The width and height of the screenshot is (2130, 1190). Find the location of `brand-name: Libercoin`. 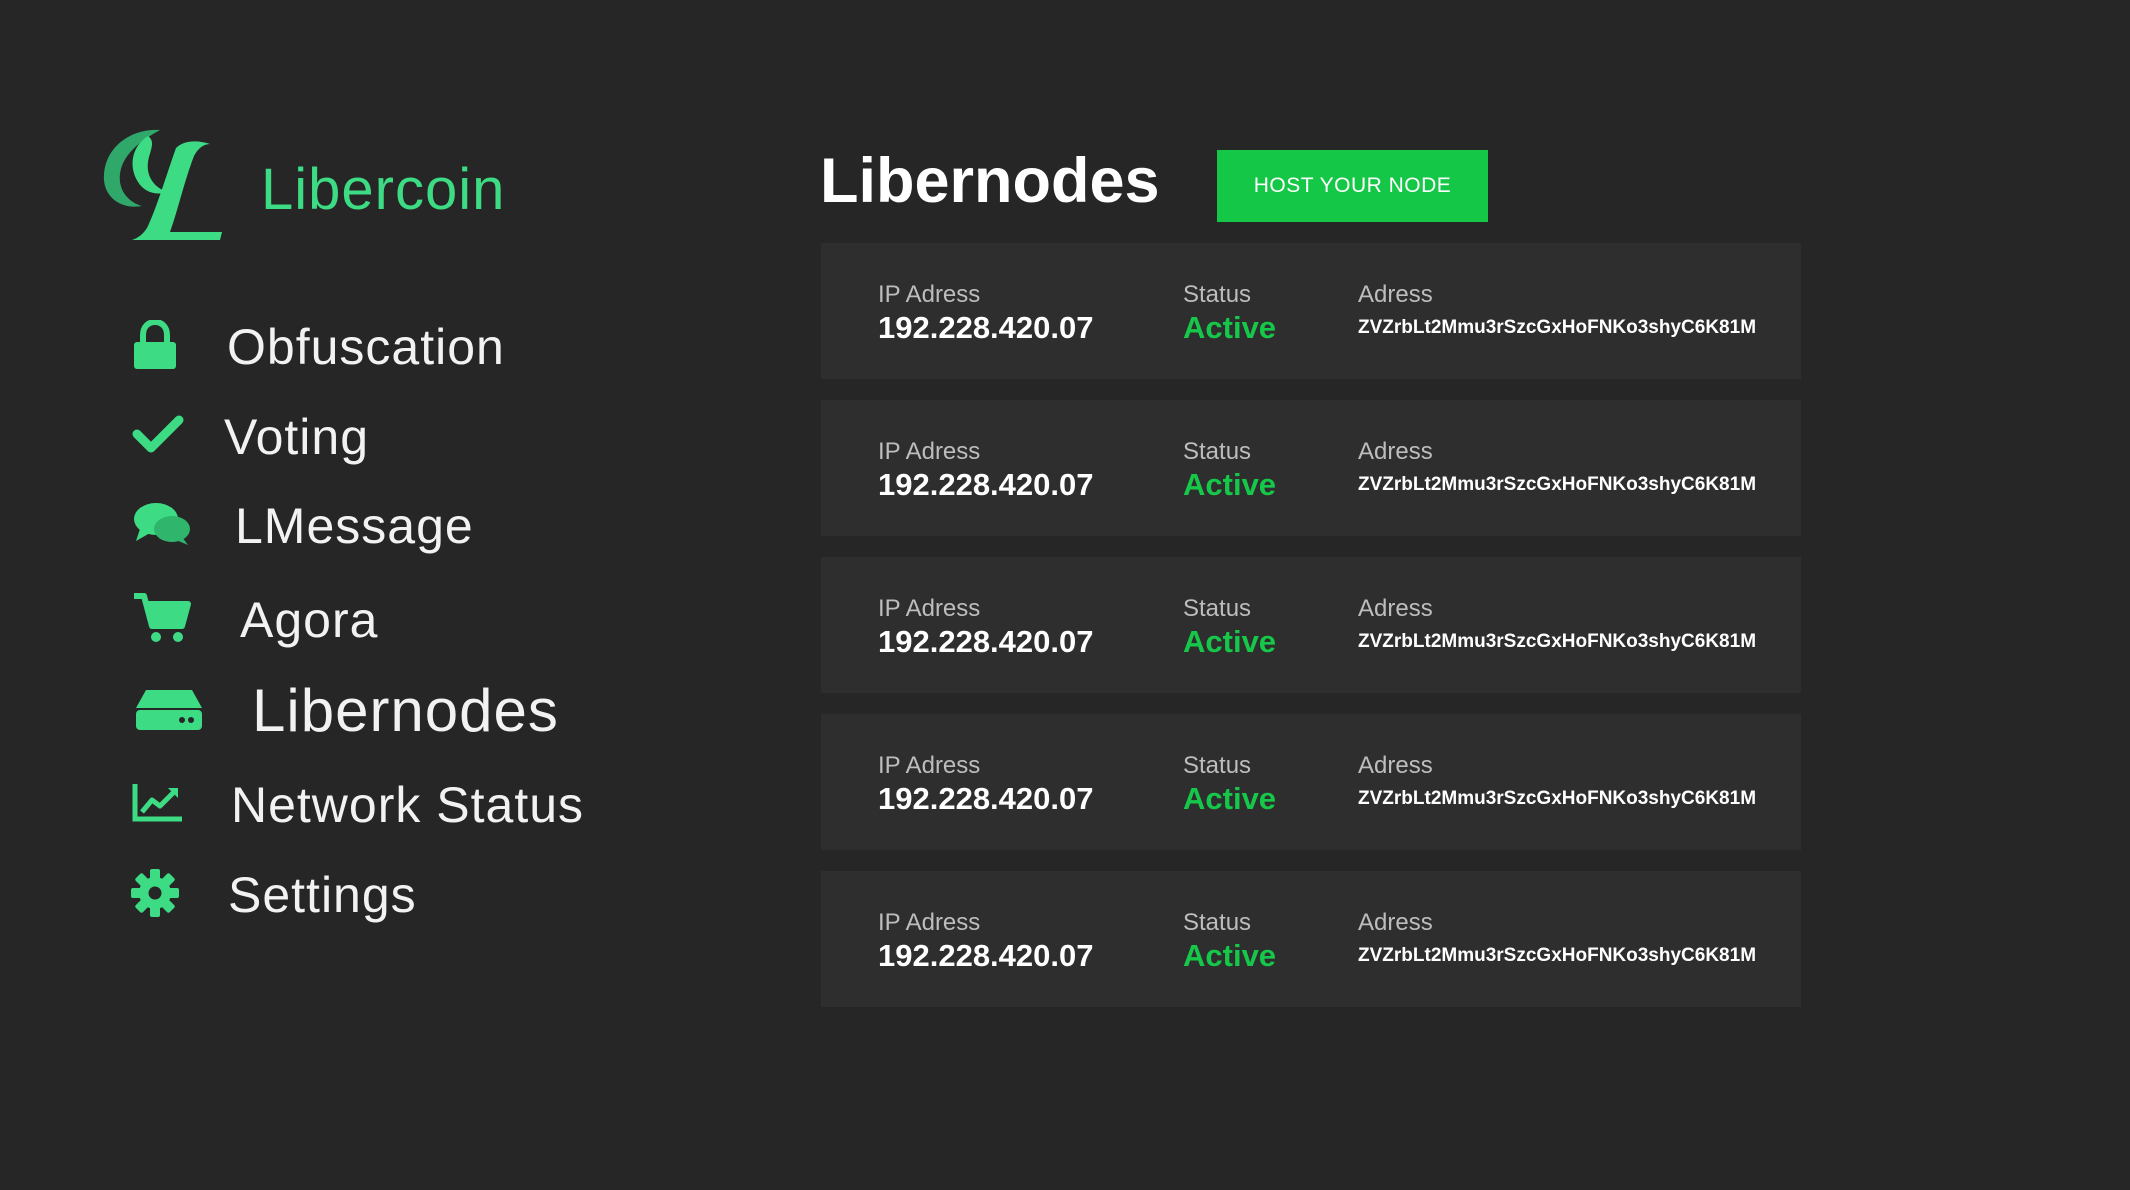

brand-name: Libercoin is located at coordinates (383, 189).